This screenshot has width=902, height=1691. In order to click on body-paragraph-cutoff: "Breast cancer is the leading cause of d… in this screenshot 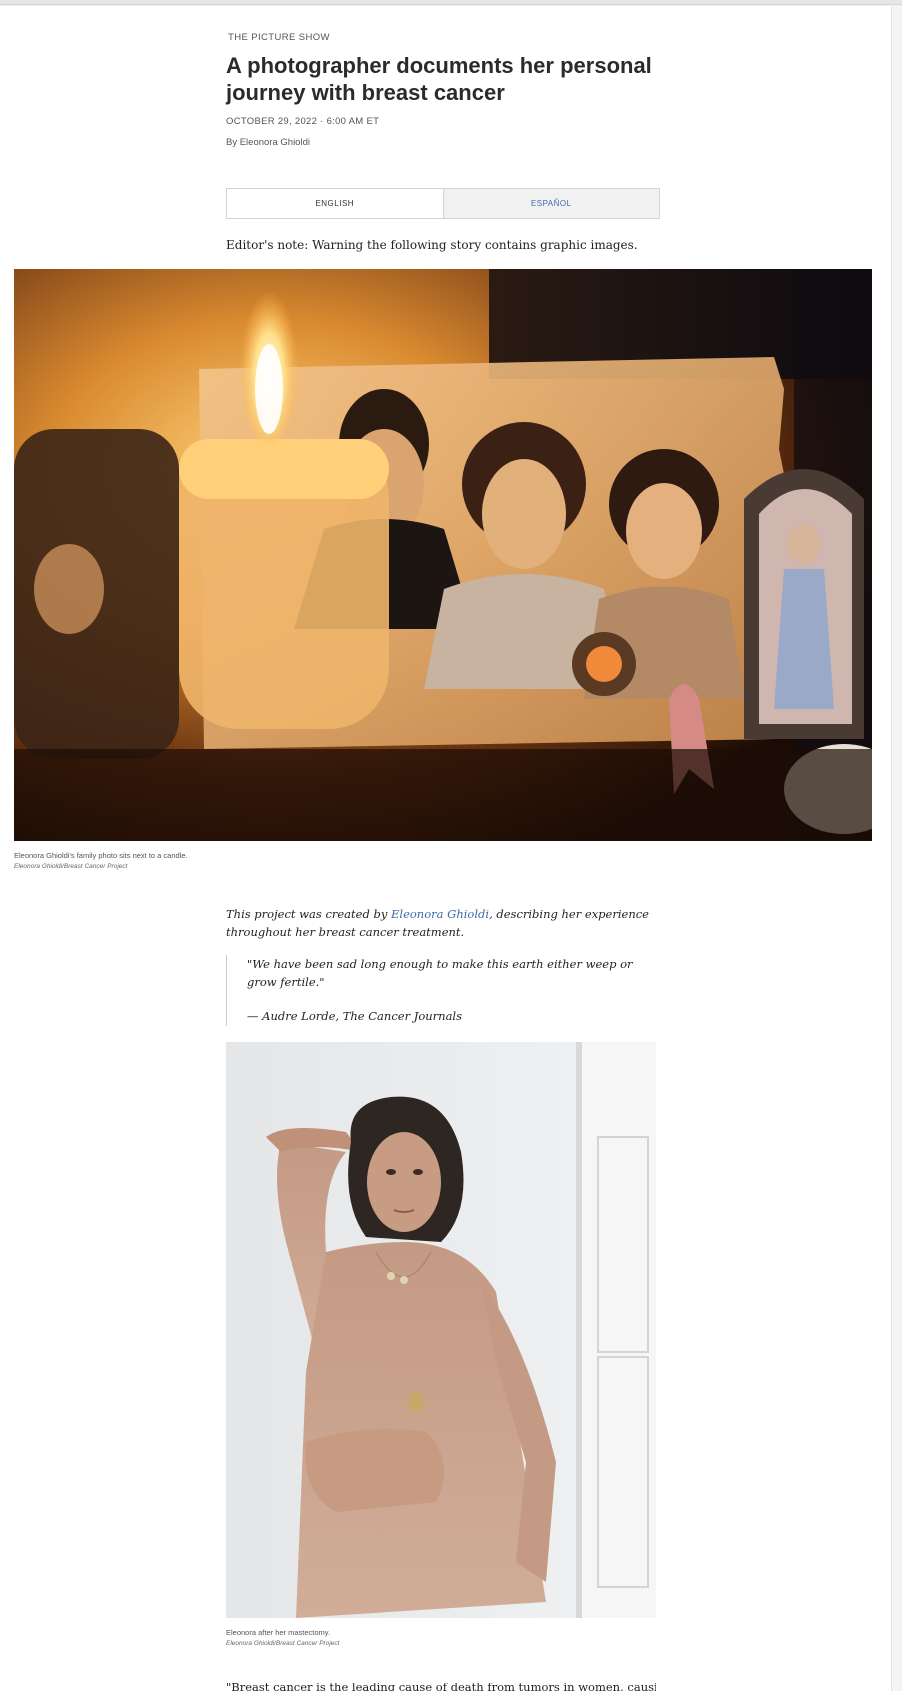, I will do `click(441, 1687)`.